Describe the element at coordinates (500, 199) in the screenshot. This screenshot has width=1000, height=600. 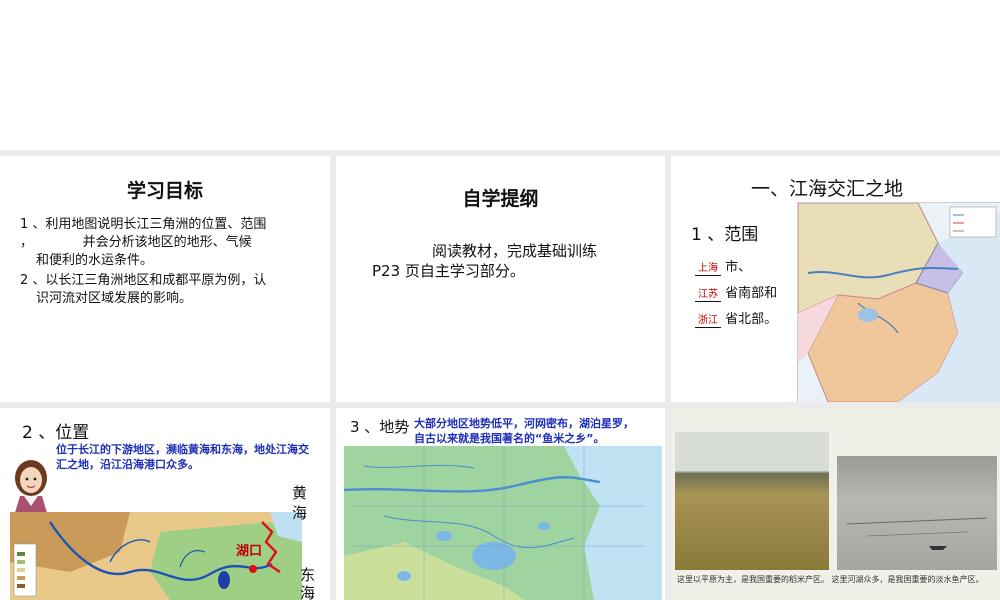
I see `outline-title: 自学提纲` at that location.